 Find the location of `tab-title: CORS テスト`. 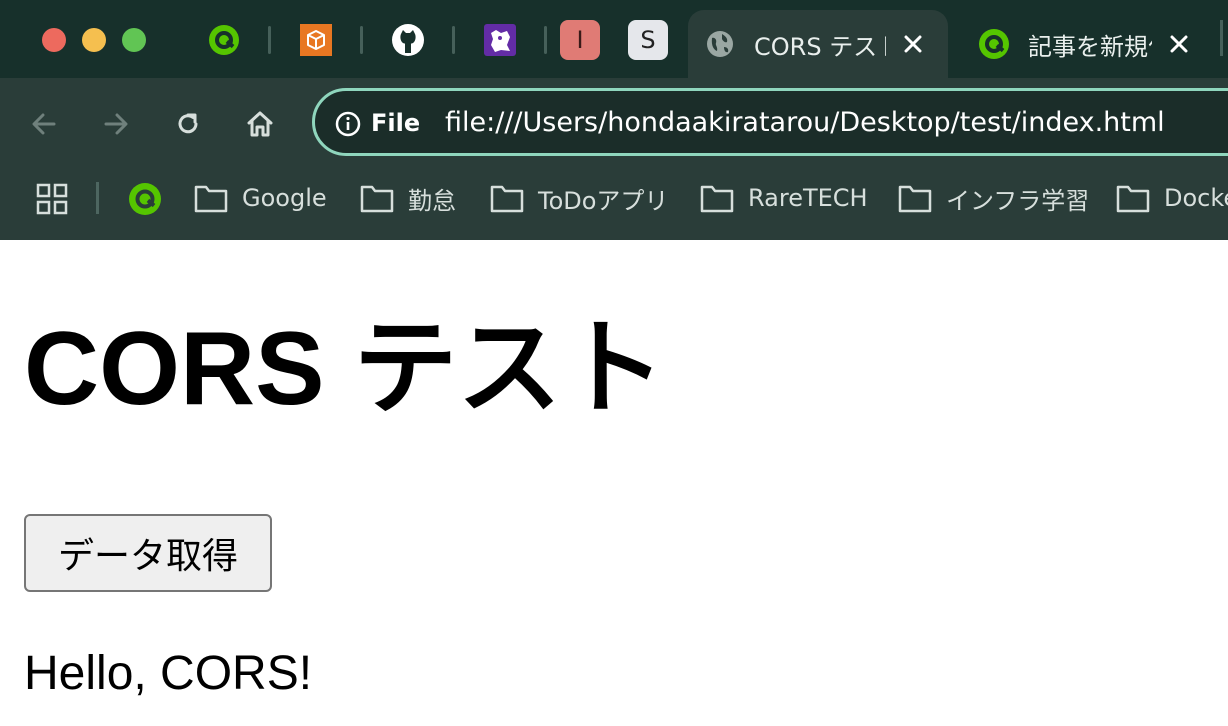

tab-title: CORS テスト is located at coordinates (820, 46).